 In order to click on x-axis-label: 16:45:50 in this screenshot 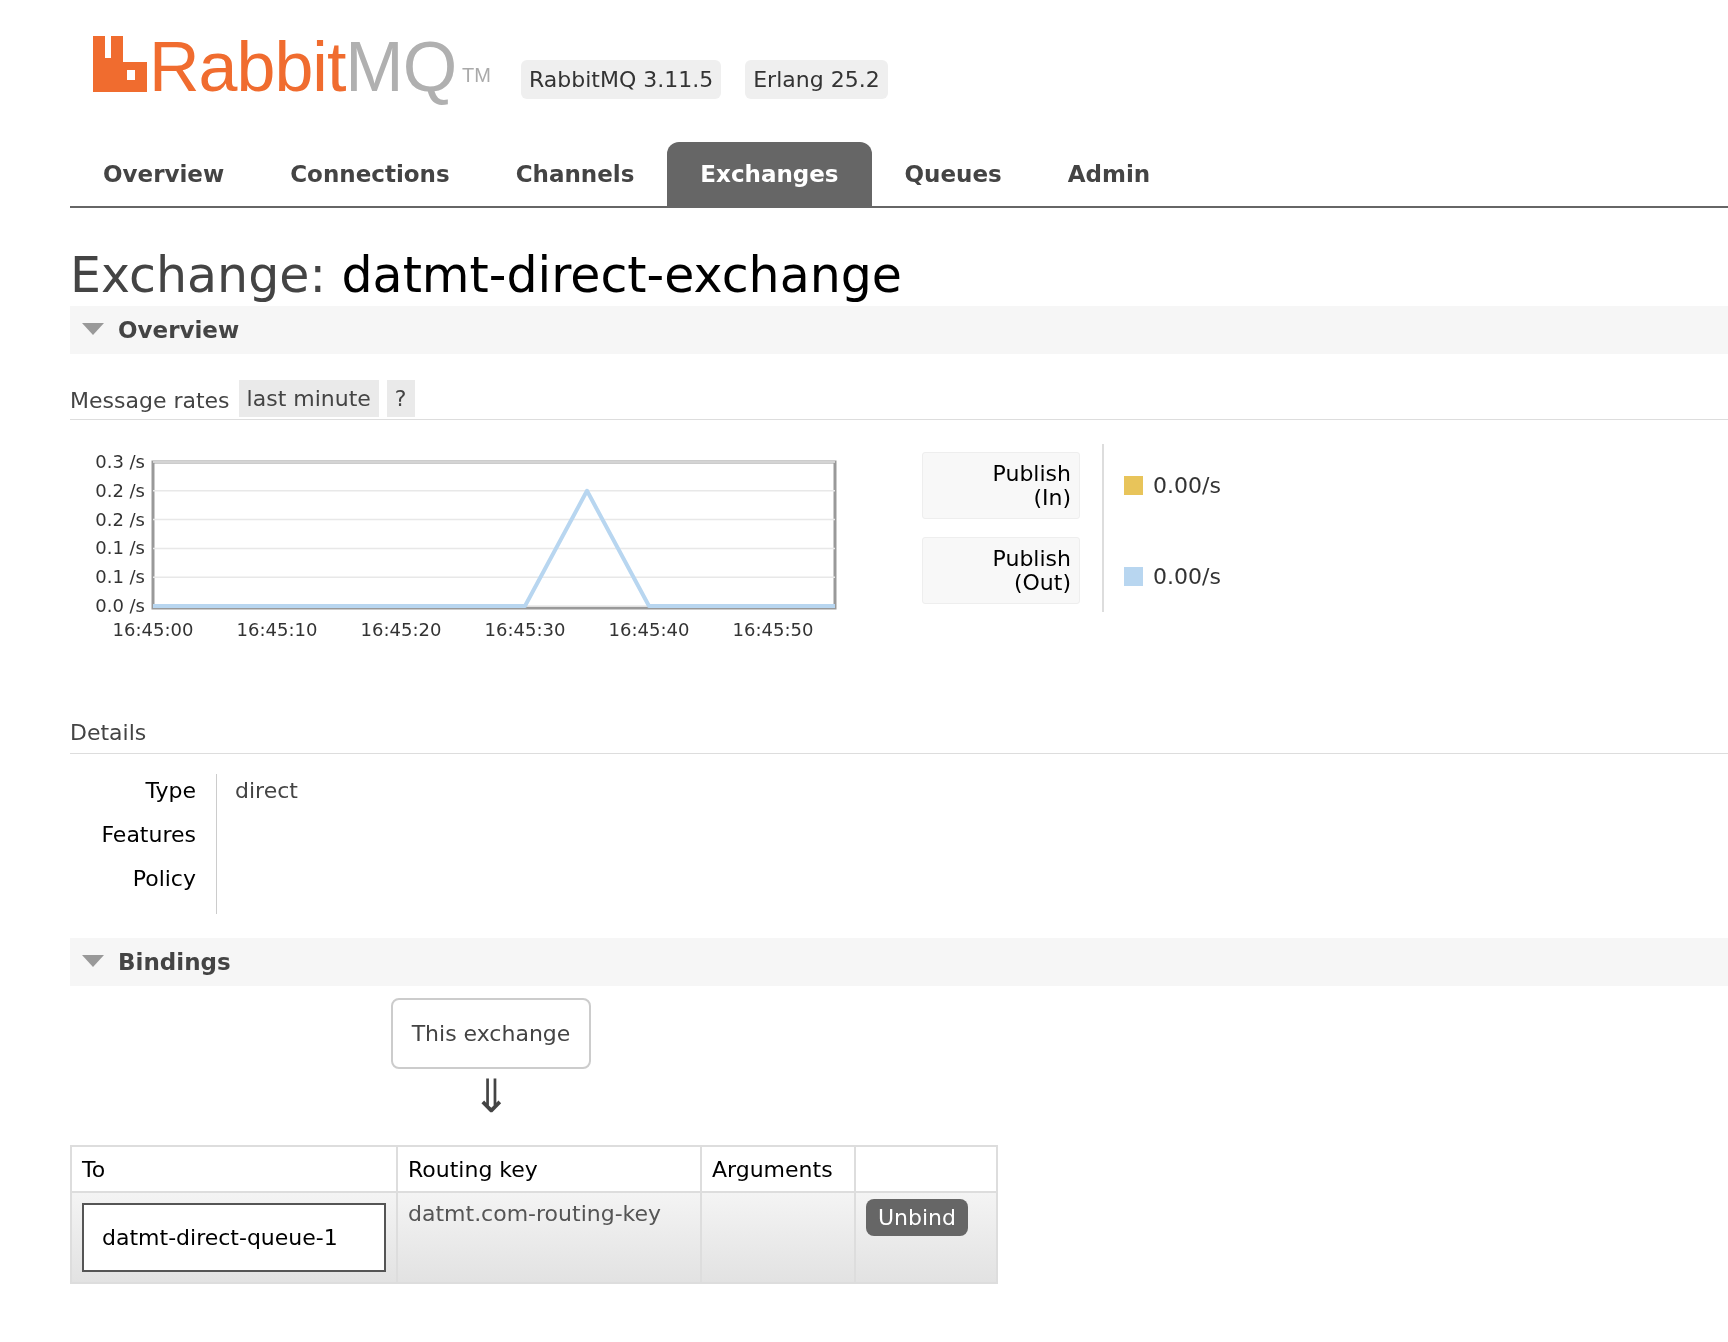, I will do `click(773, 629)`.